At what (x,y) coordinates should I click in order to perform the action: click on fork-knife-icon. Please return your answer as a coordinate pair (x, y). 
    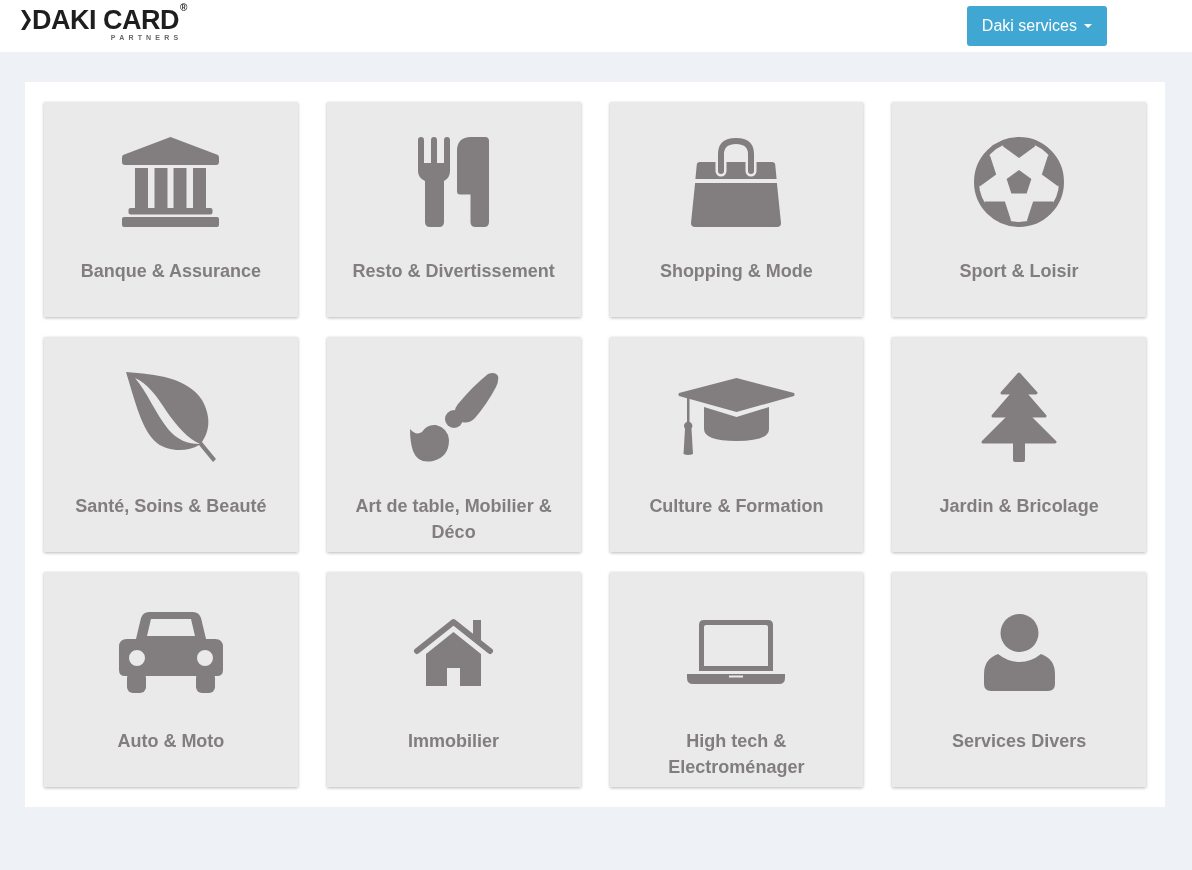
    Looking at the image, I should click on (453, 182).